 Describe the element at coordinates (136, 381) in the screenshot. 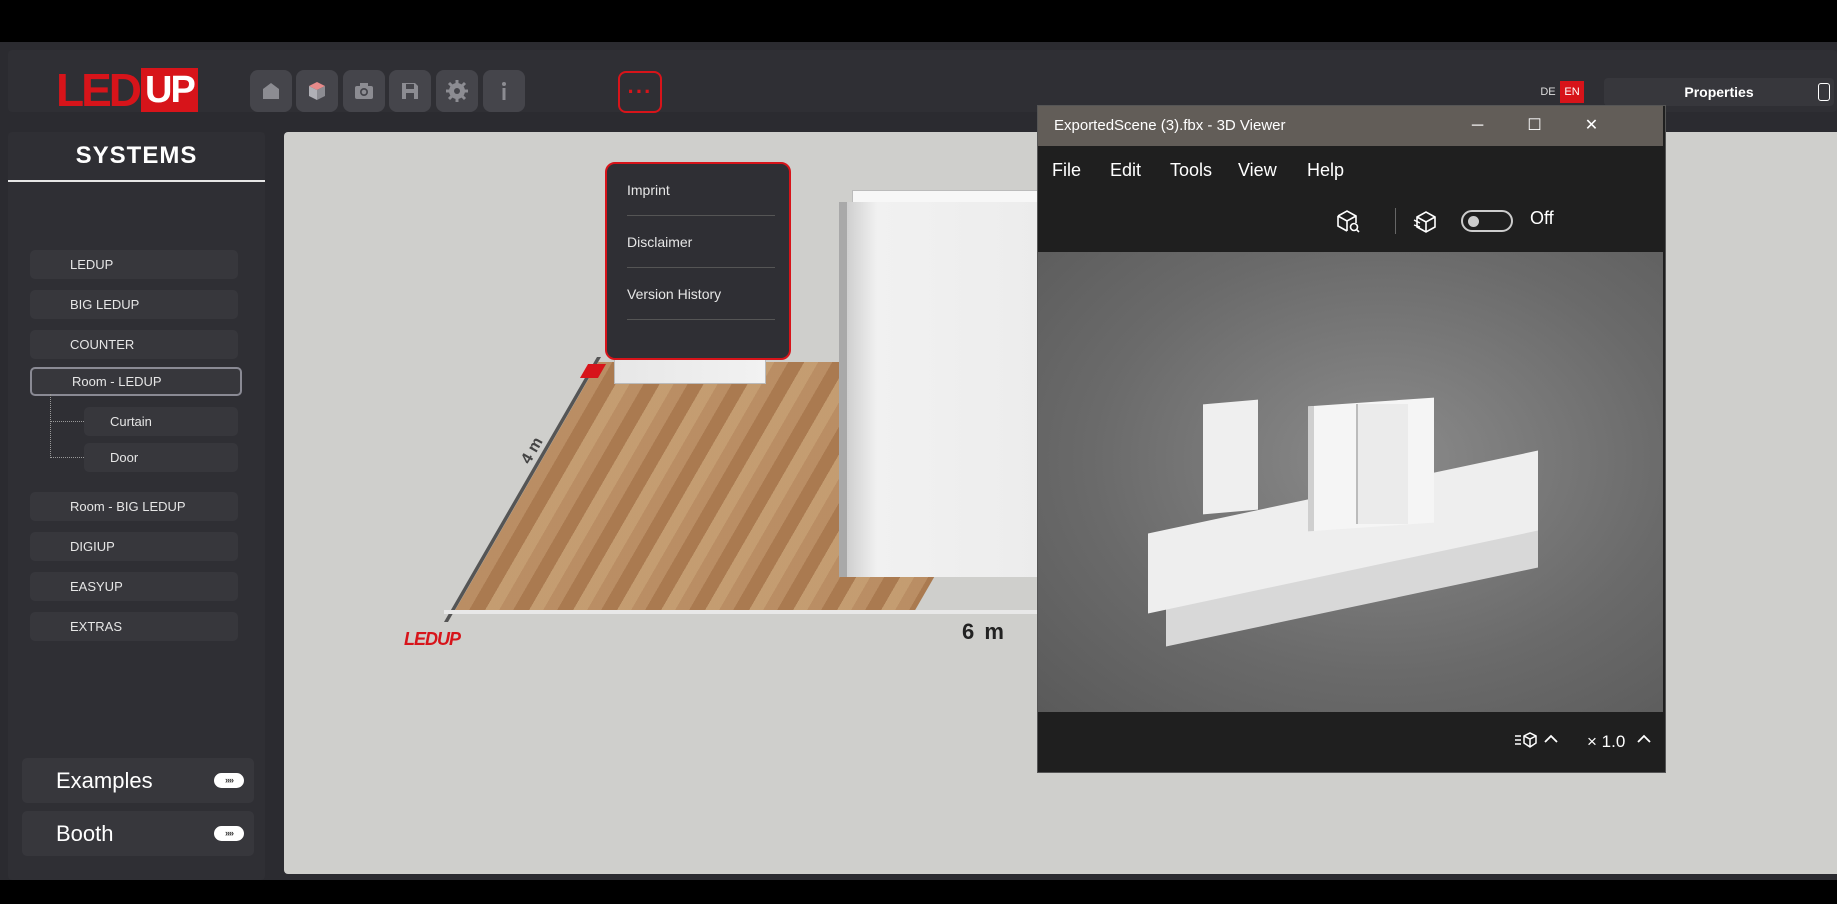

I see `sidebar-item-room-ledup: Room - LEDUP` at that location.